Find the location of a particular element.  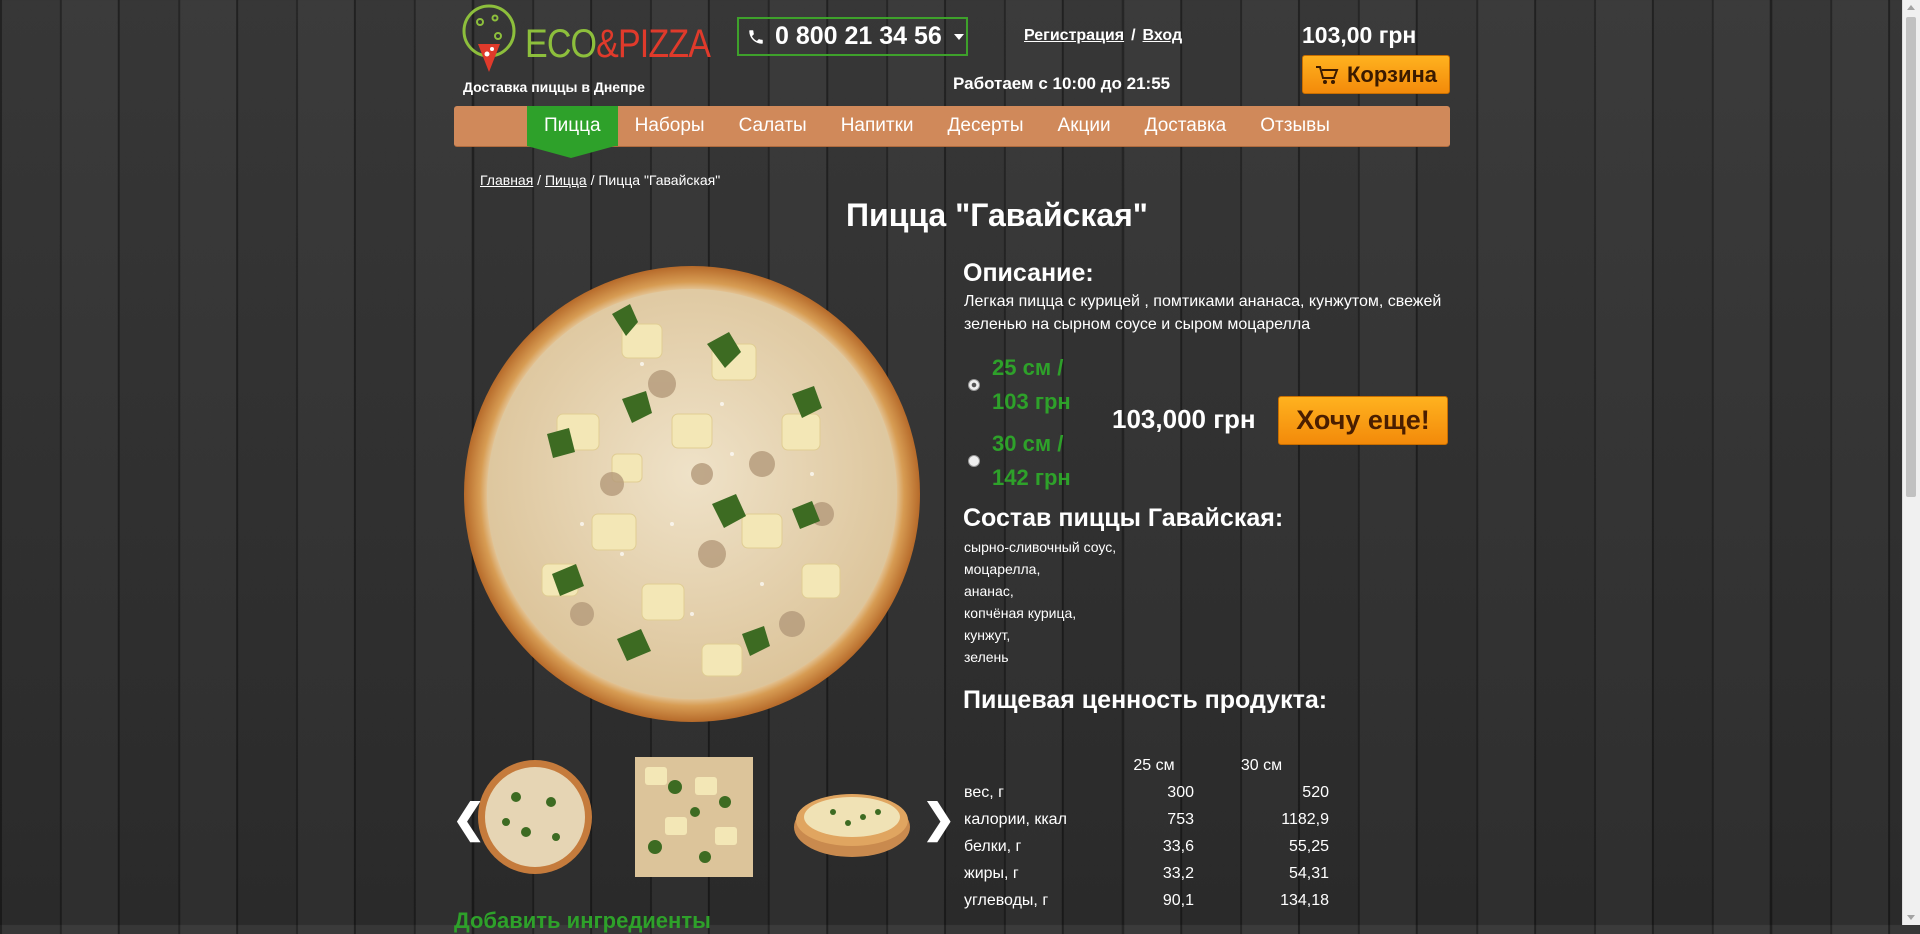

table-cell: 753 is located at coordinates (1180, 819).